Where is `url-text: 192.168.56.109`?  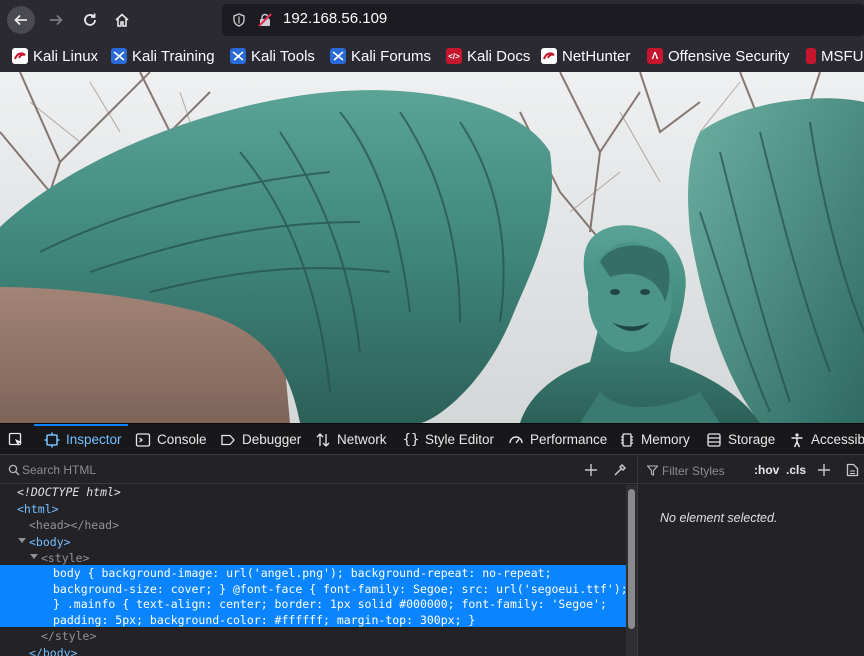 url-text: 192.168.56.109 is located at coordinates (335, 18).